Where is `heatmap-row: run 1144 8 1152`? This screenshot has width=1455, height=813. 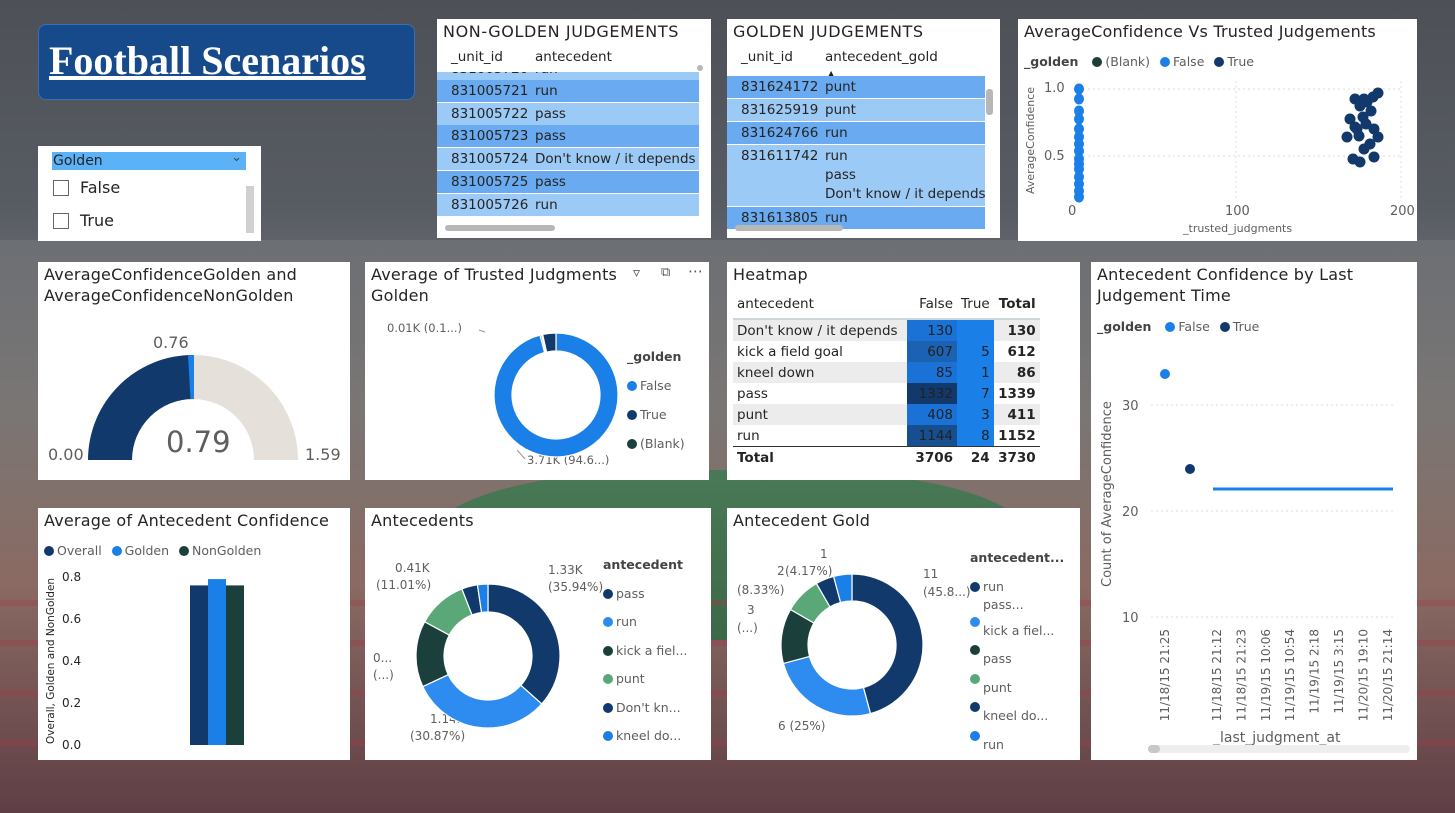
heatmap-row: run 1144 8 1152 is located at coordinates (886, 436).